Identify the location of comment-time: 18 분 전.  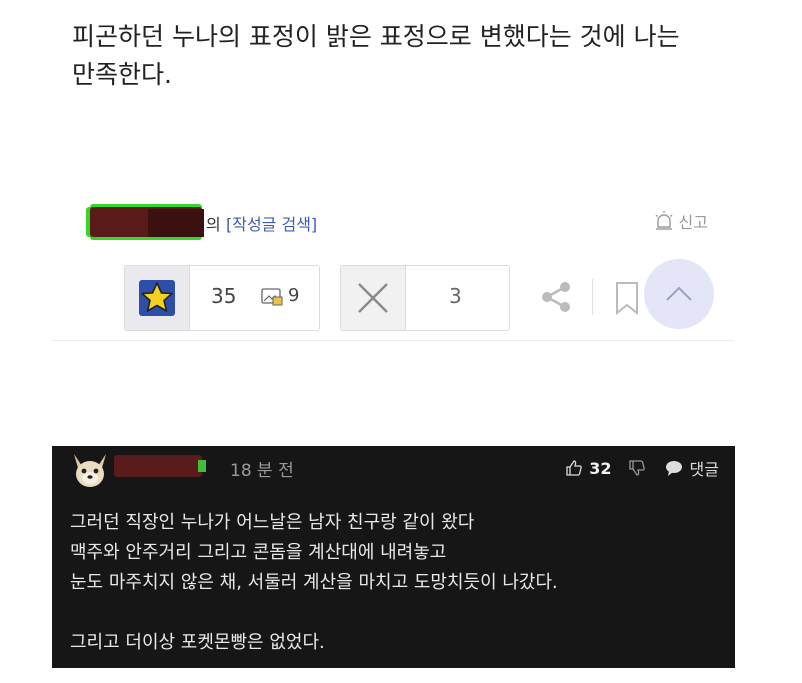
(262, 471).